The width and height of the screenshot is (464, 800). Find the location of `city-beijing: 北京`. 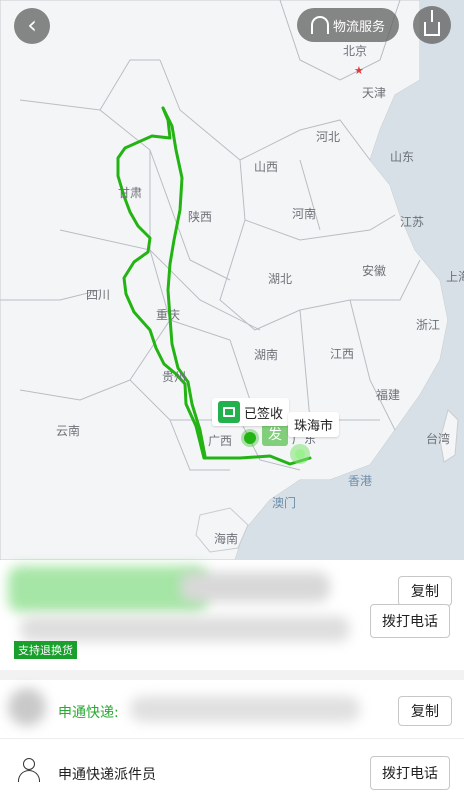

city-beijing: 北京 is located at coordinates (355, 51).